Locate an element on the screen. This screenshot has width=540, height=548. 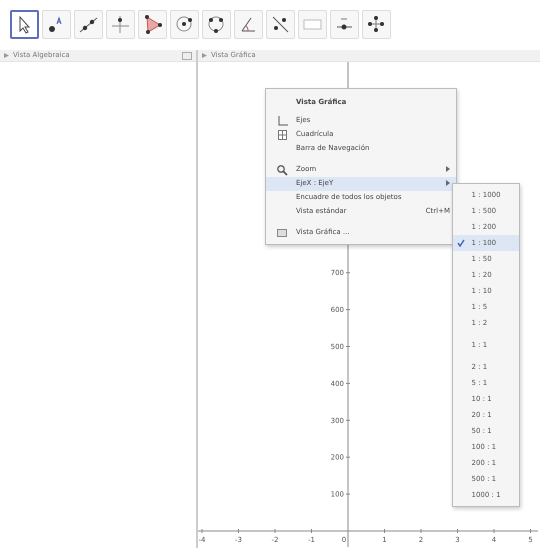
check-icon is located at coordinates (461, 242).